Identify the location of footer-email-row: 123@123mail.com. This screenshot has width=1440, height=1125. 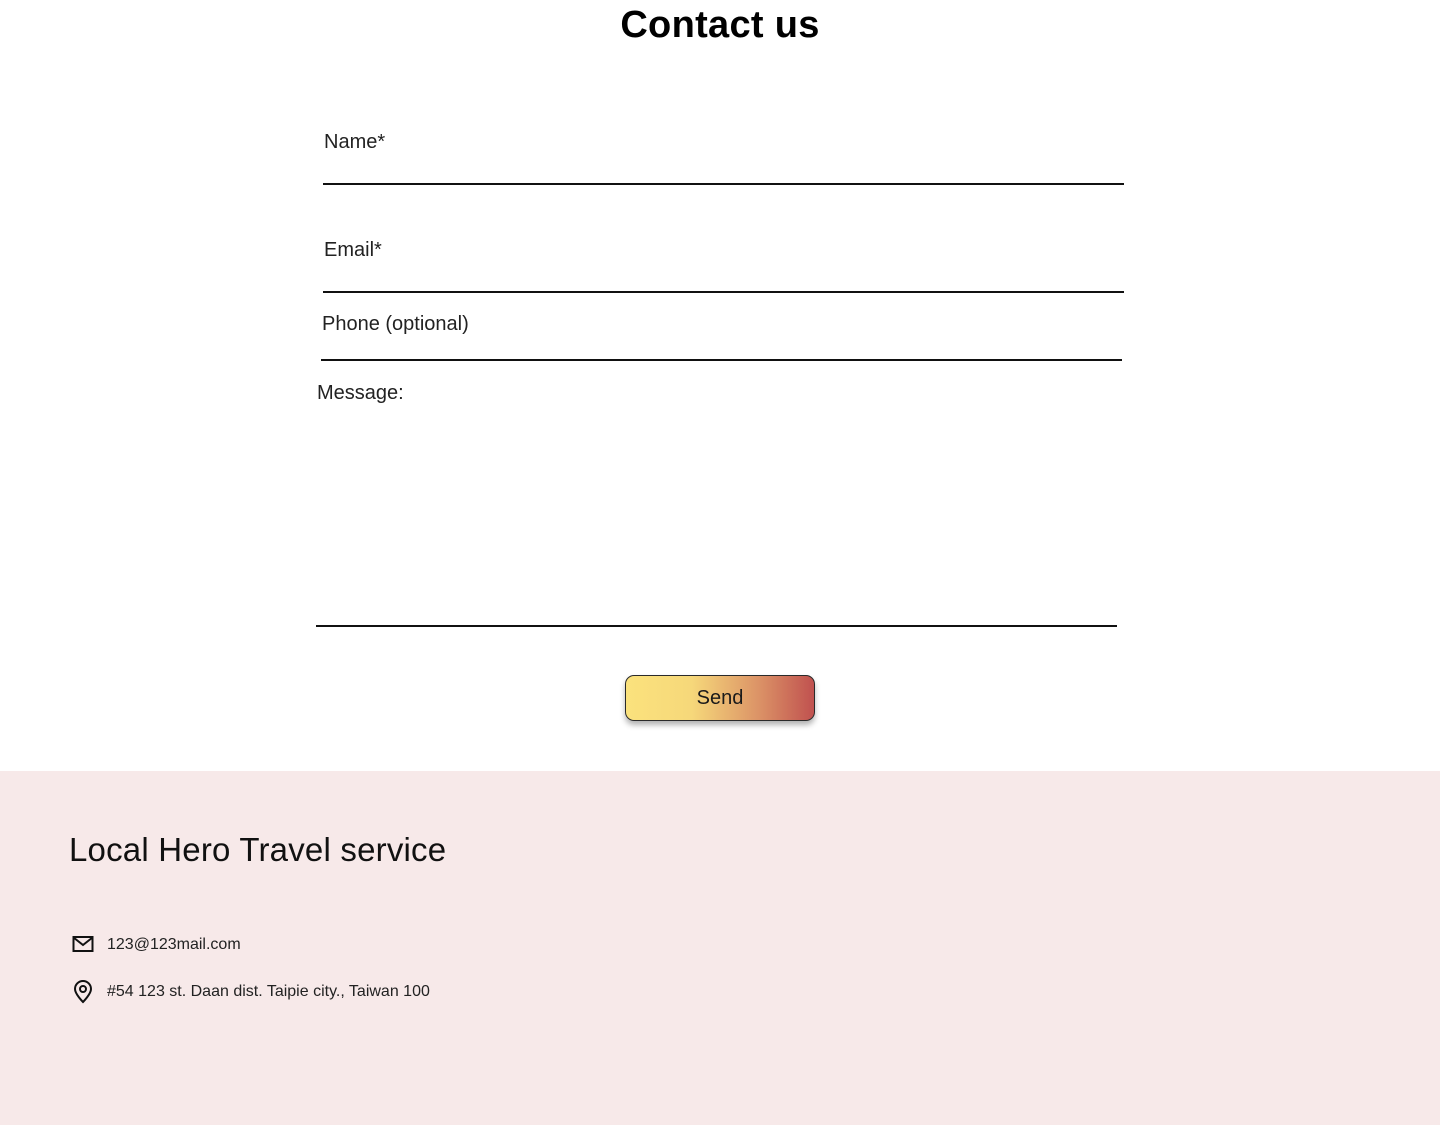
(155, 945).